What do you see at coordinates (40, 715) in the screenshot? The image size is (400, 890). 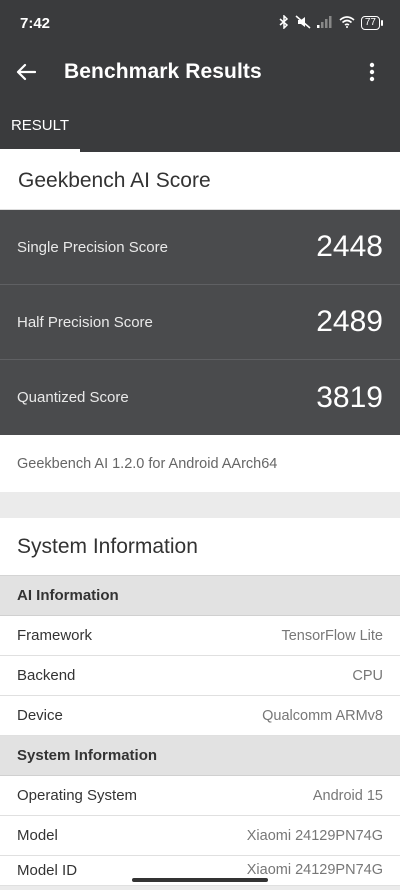 I see `info-label: Device` at bounding box center [40, 715].